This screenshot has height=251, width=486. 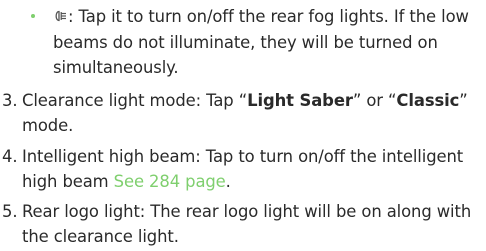 I want to click on rear-fog-light-icon, so click(x=60, y=17).